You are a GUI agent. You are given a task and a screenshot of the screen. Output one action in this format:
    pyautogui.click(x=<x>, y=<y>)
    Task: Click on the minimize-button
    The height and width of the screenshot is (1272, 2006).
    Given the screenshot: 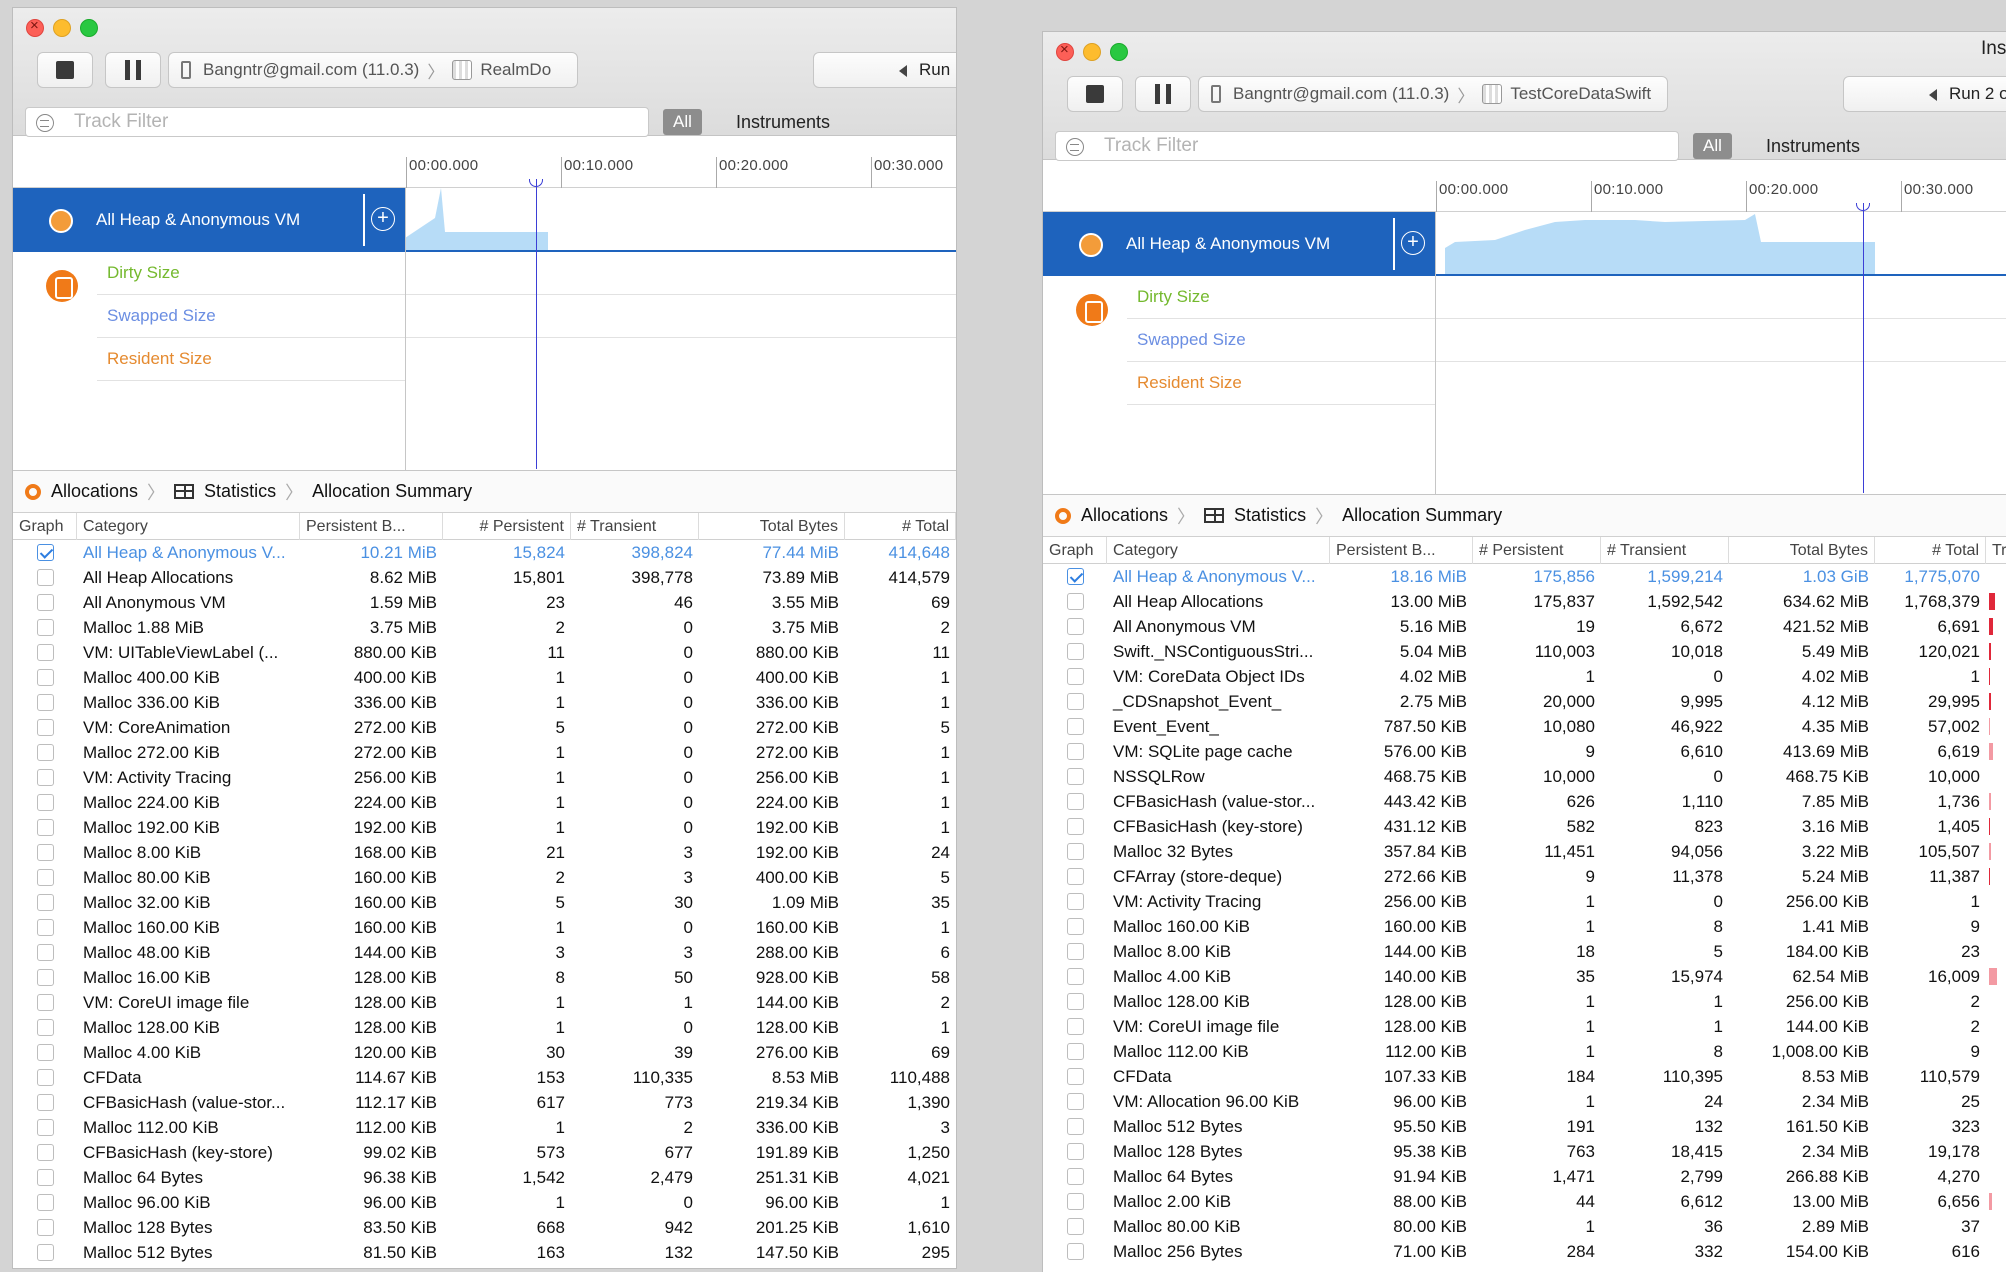 What is the action you would take?
    pyautogui.click(x=62, y=28)
    